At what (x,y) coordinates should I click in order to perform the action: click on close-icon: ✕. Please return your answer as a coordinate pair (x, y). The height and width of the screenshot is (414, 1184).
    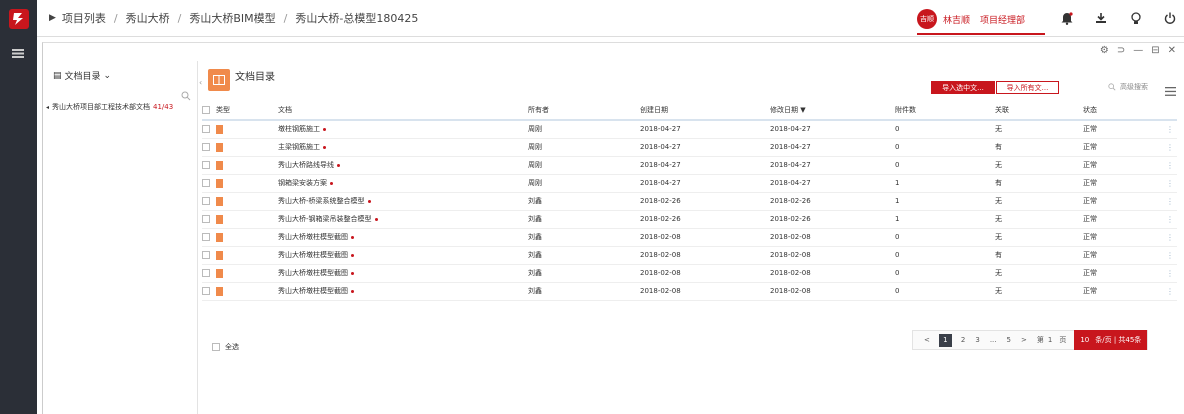
    Looking at the image, I should click on (1172, 50).